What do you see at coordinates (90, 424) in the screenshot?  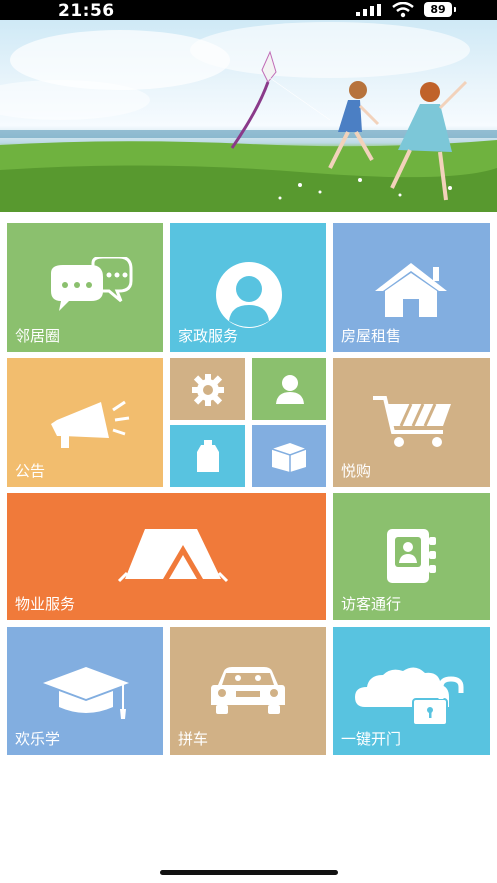 I see `megaphone-icon` at bounding box center [90, 424].